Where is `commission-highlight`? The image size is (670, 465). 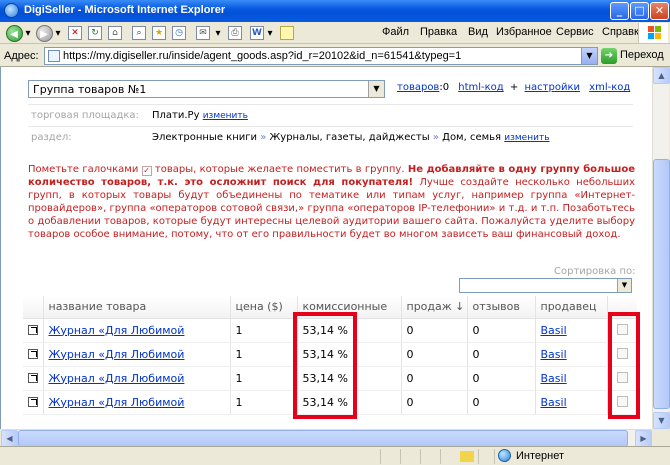
commission-highlight is located at coordinates (325, 365).